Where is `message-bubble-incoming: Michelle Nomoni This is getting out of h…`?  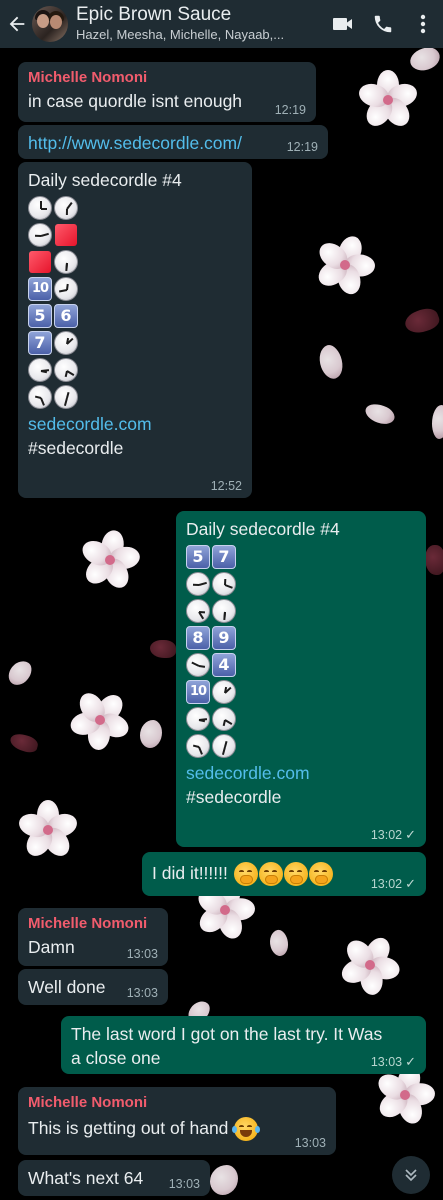
message-bubble-incoming: Michelle Nomoni This is getting out of h… is located at coordinates (177, 1121).